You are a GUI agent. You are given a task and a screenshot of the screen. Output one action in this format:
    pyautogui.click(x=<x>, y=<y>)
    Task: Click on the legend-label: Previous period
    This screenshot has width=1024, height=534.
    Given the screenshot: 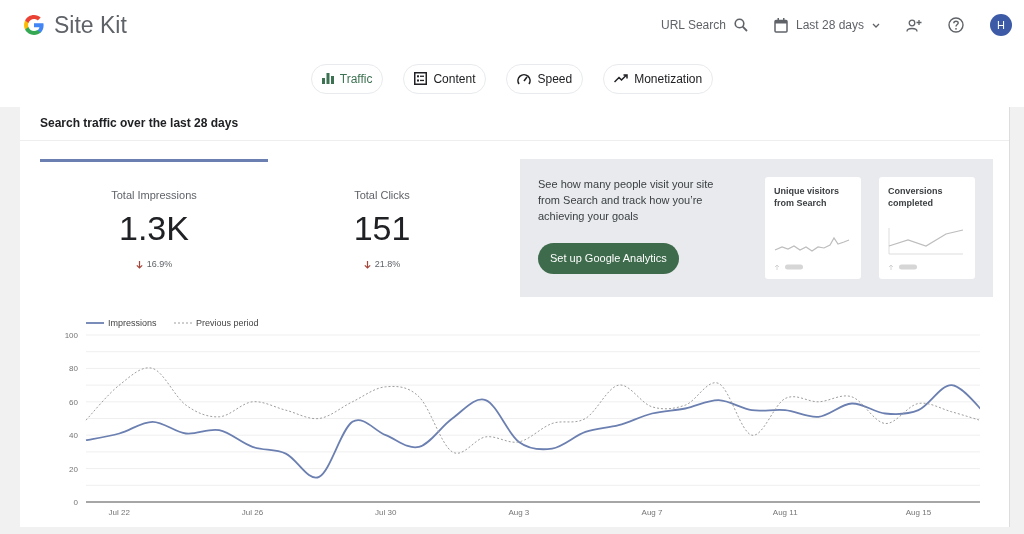 What is the action you would take?
    pyautogui.click(x=227, y=323)
    